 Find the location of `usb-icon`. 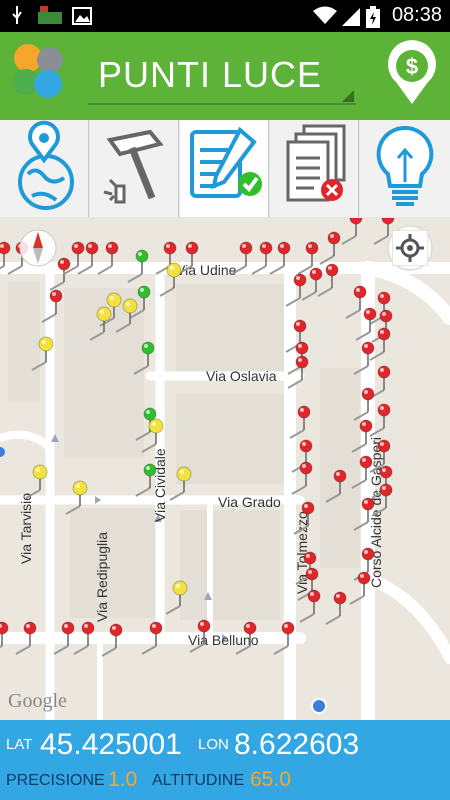

usb-icon is located at coordinates (17, 15).